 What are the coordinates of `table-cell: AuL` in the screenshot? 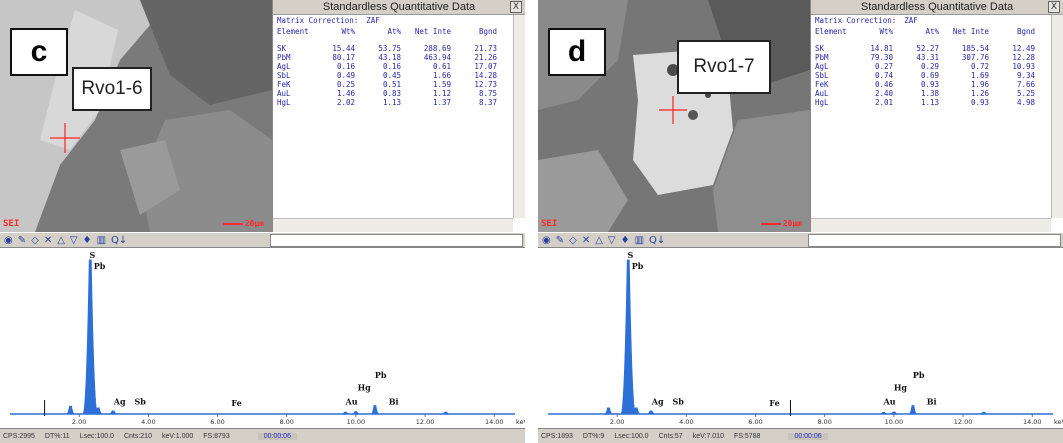 It's located at (822, 93).